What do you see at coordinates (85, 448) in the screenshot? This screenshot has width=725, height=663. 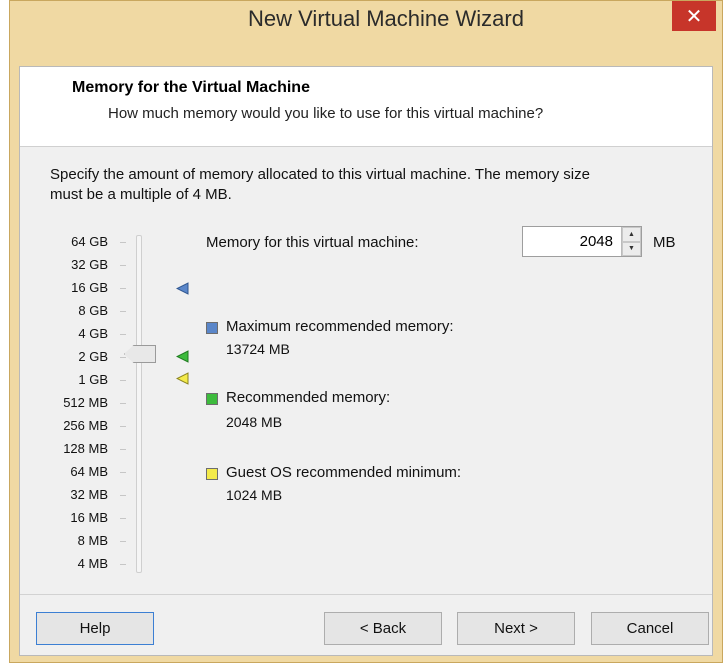 I see `scale-label-128mb: 128 MB` at bounding box center [85, 448].